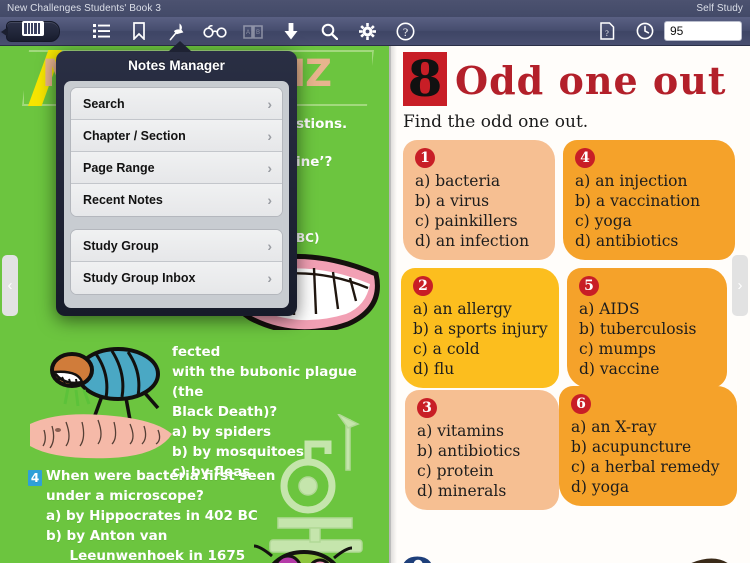 The height and width of the screenshot is (563, 750). I want to click on notes-page-range-label: Page Range, so click(119, 167).